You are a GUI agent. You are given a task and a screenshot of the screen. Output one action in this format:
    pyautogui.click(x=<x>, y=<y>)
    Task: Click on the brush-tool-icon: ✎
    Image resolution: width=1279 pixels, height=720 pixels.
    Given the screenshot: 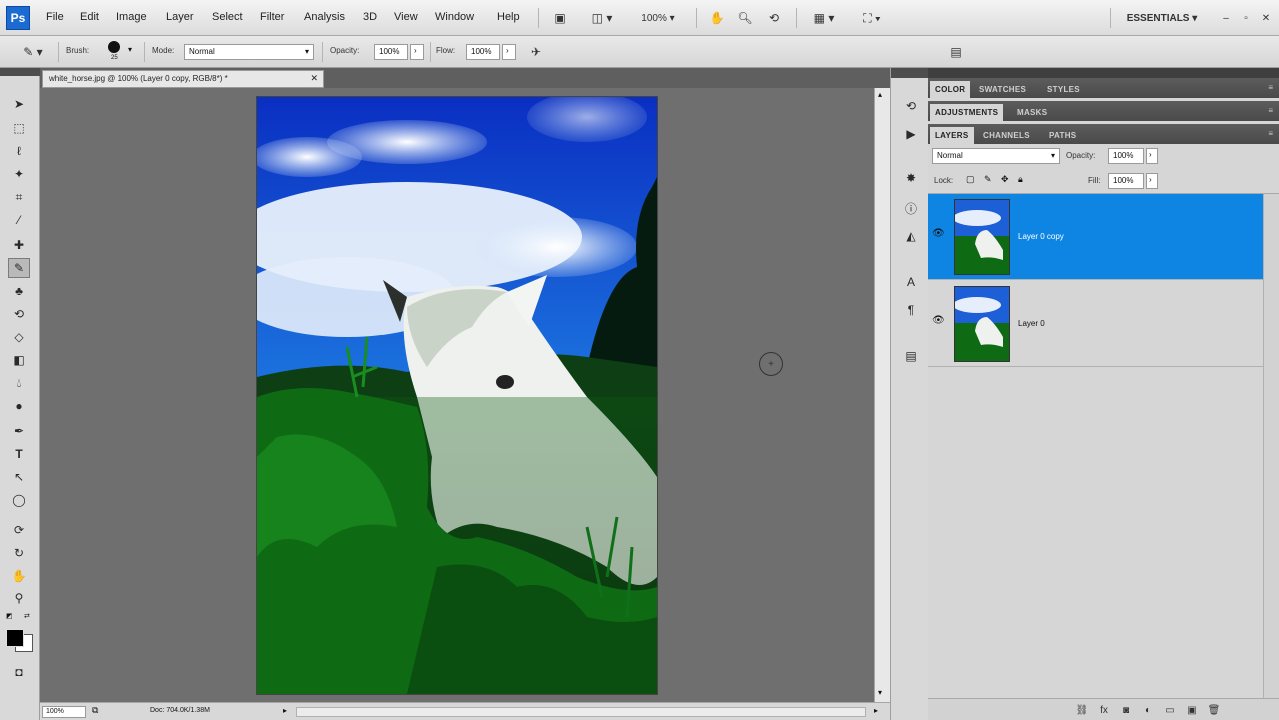 What is the action you would take?
    pyautogui.click(x=19, y=268)
    